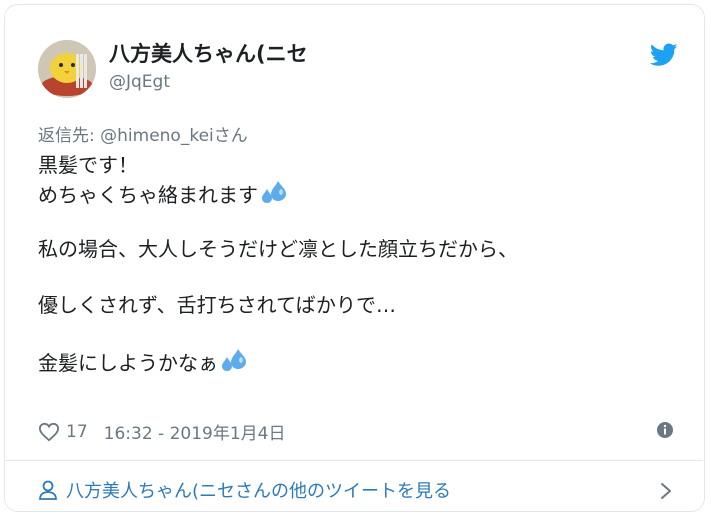 Image resolution: width=711 pixels, height=518 pixels. What do you see at coordinates (77, 432) in the screenshot?
I see `like-count: 17` at bounding box center [77, 432].